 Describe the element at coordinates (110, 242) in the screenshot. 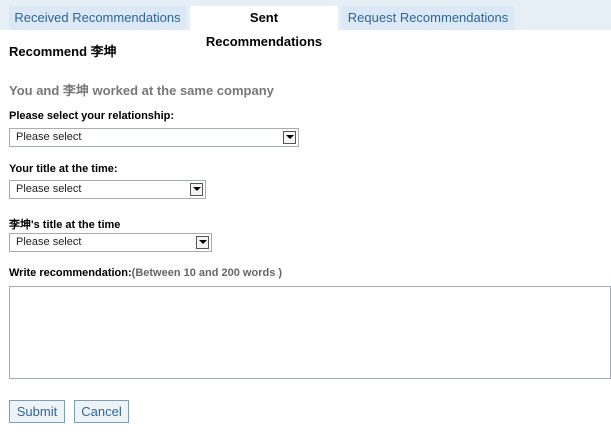

I see `their-title-select: Please select` at that location.